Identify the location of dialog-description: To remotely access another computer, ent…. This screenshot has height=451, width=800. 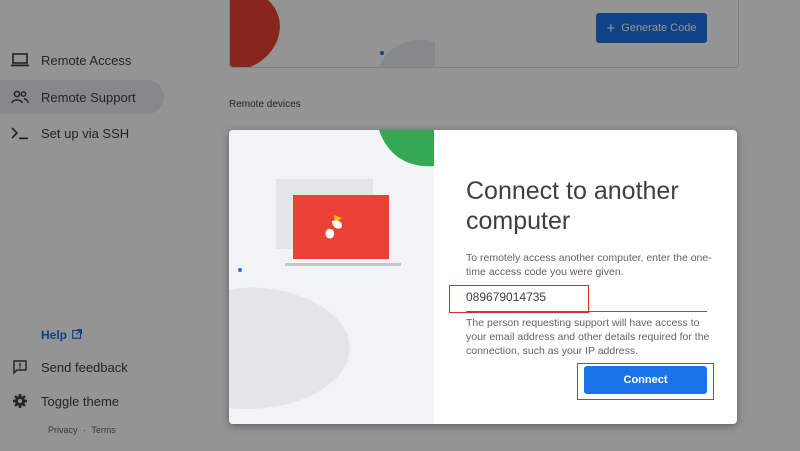
(589, 265).